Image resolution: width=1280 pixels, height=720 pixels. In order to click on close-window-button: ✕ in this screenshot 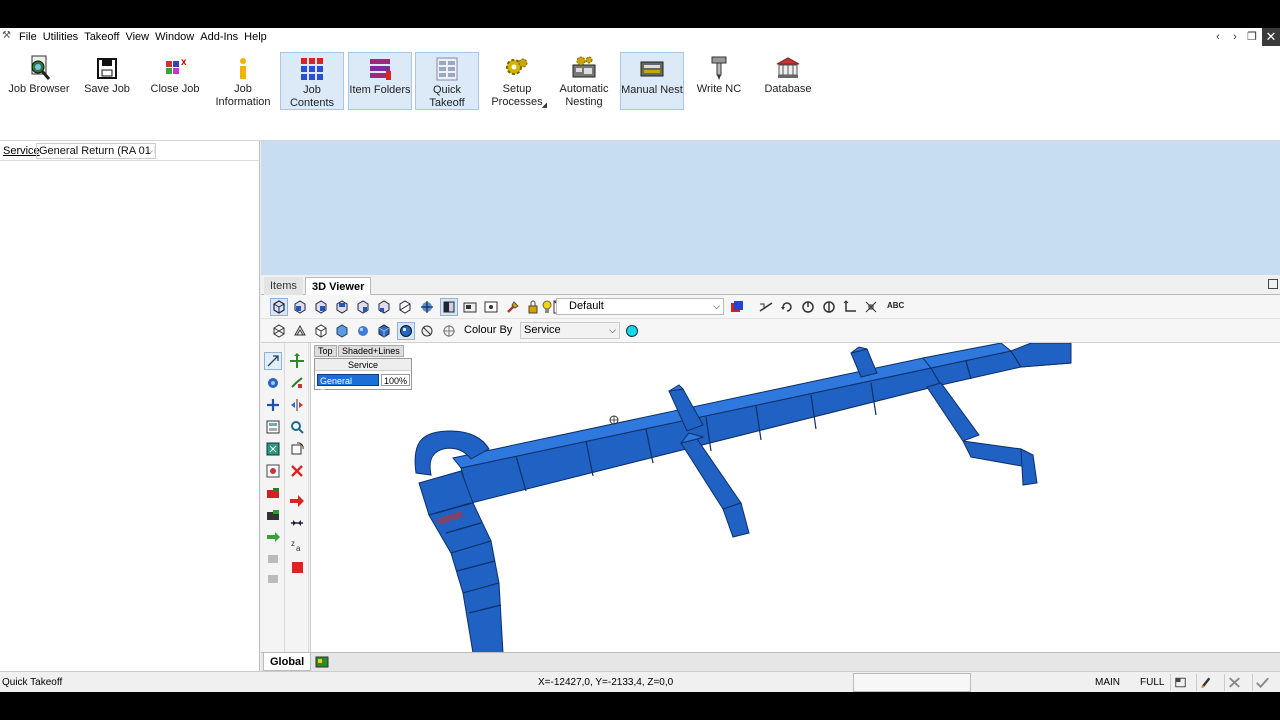, I will do `click(1271, 37)`.